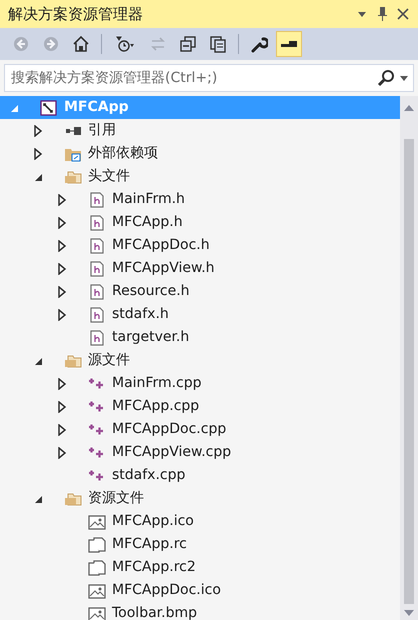 Image resolution: width=418 pixels, height=620 pixels. I want to click on tree-item: Toolbar.bmp, so click(200, 611).